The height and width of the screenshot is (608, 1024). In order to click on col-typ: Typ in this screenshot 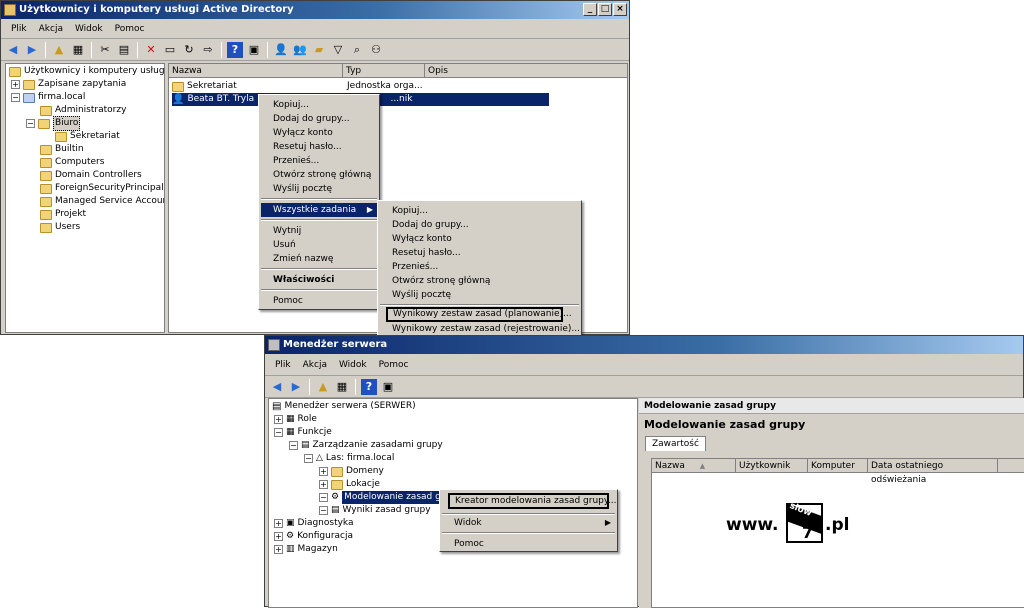, I will do `click(384, 71)`.